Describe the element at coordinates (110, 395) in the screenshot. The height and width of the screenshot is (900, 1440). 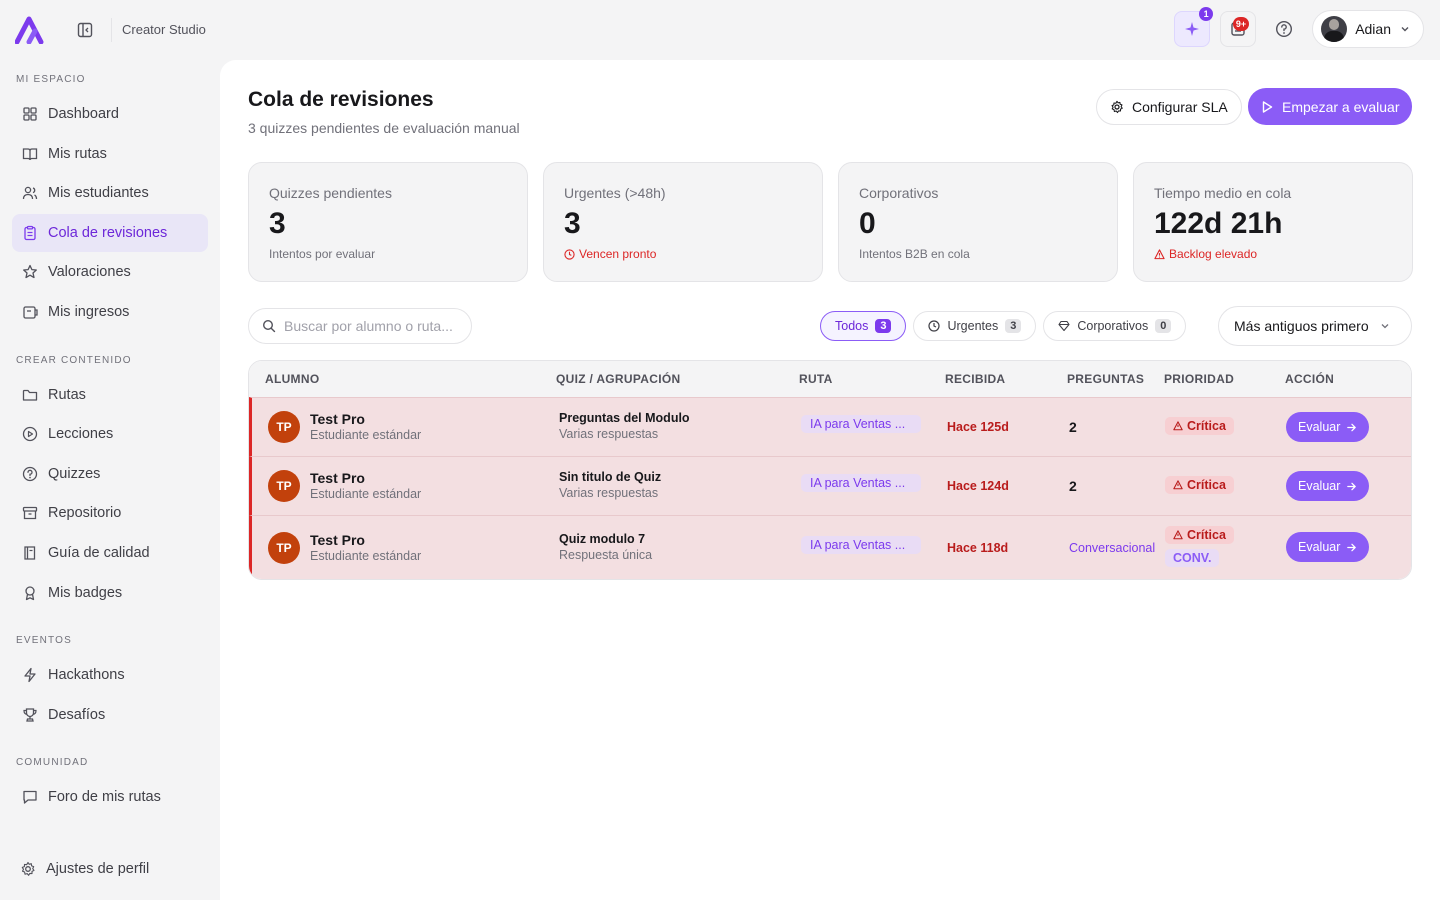
I see `sidebar-item-rutas: Rutas` at that location.